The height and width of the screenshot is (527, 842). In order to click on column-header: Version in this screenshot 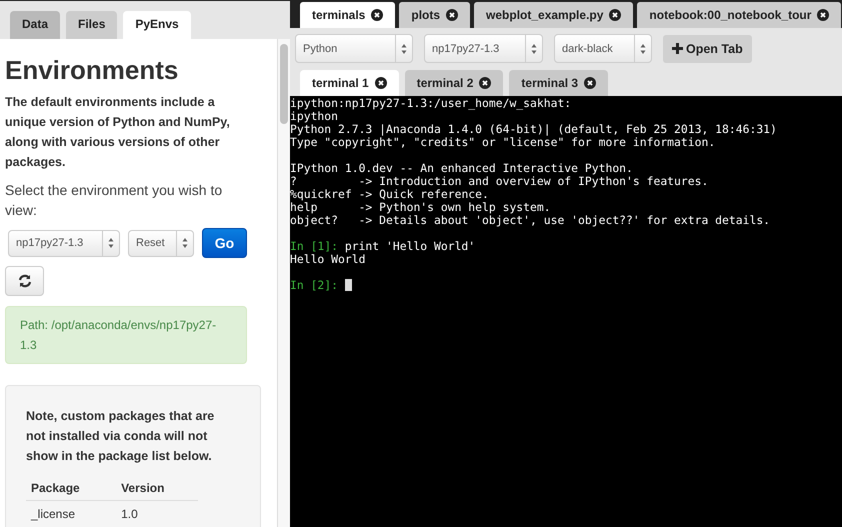, I will do `click(157, 488)`.